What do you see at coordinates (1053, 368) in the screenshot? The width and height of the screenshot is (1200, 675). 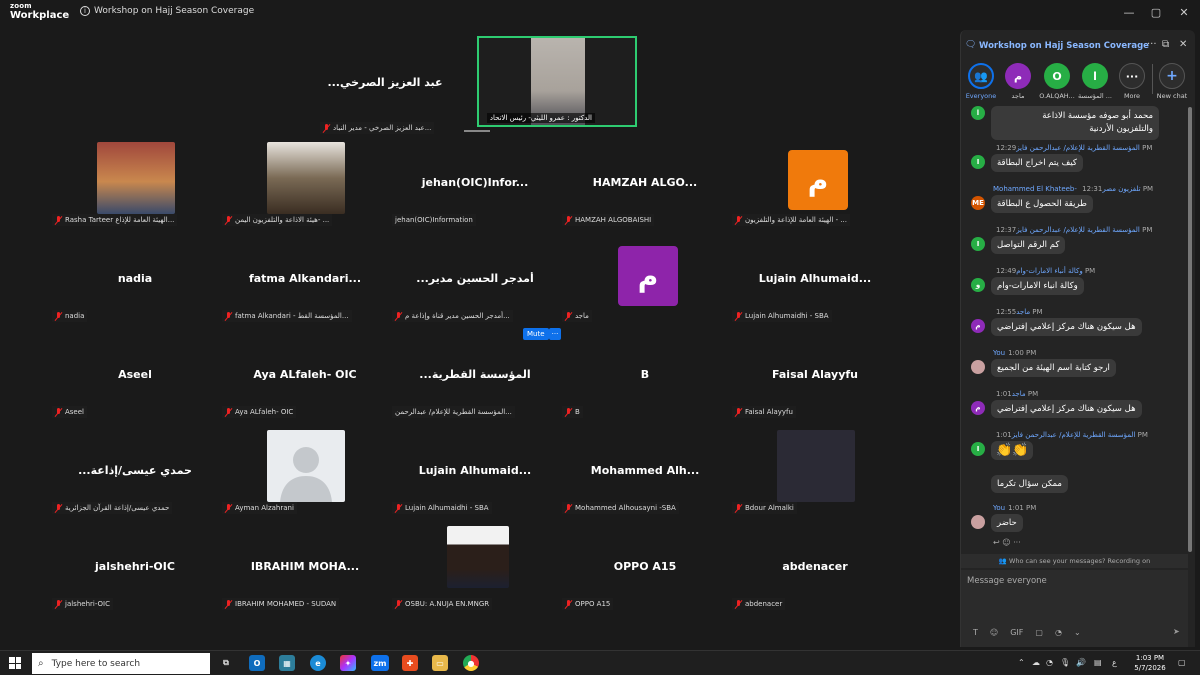 I see `message-bubble: ارجو كتابة اسم الهيئة من الجميع` at bounding box center [1053, 368].